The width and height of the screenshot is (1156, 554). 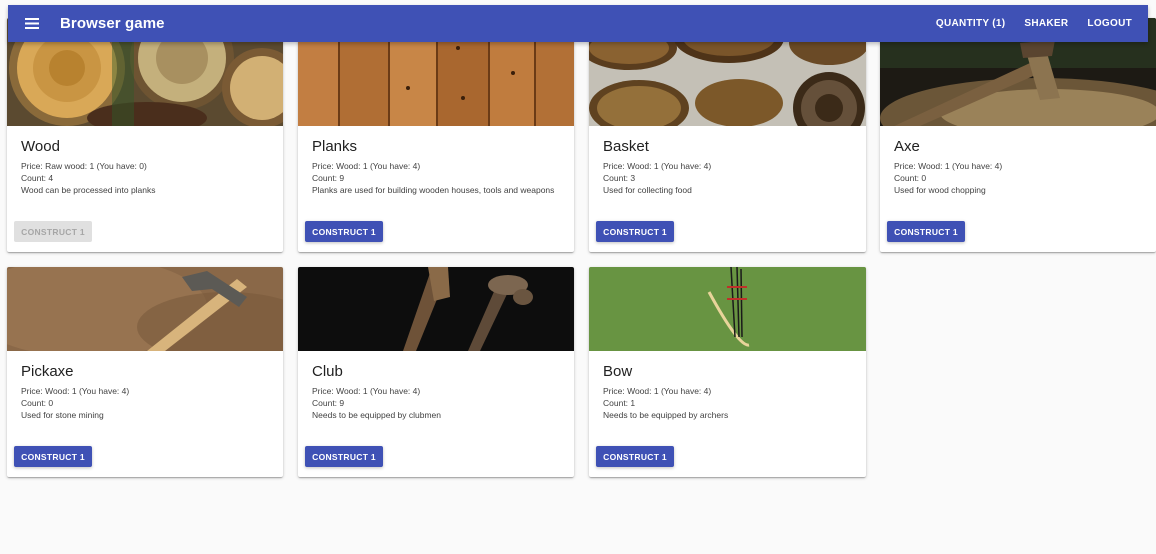 I want to click on menu-icon, so click(x=32, y=23).